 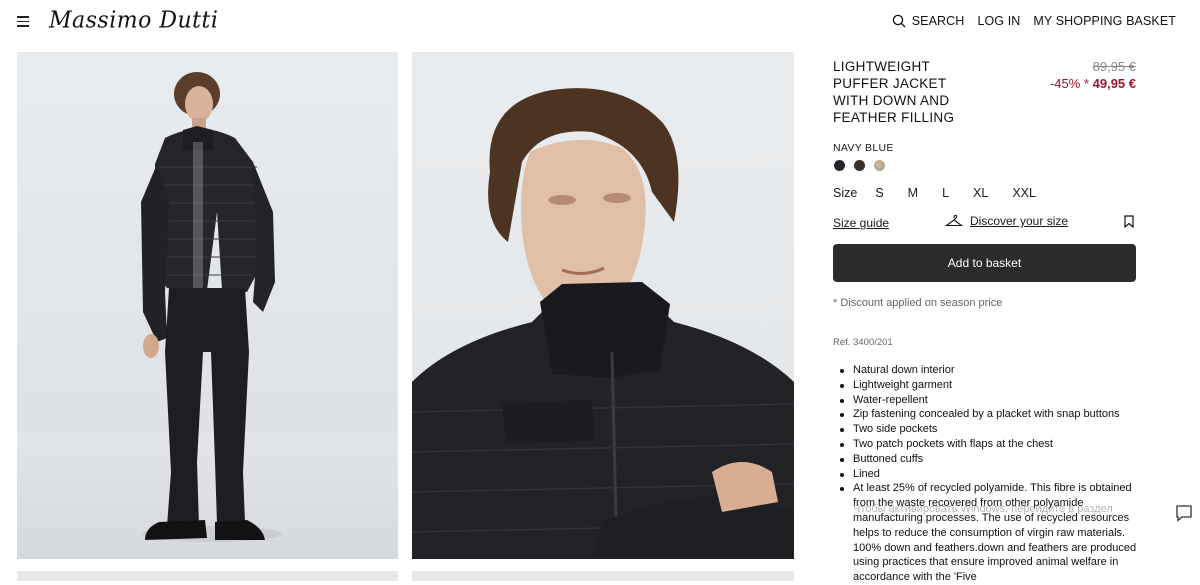 I want to click on add-to-basket-button: Add to basket, so click(x=984, y=263).